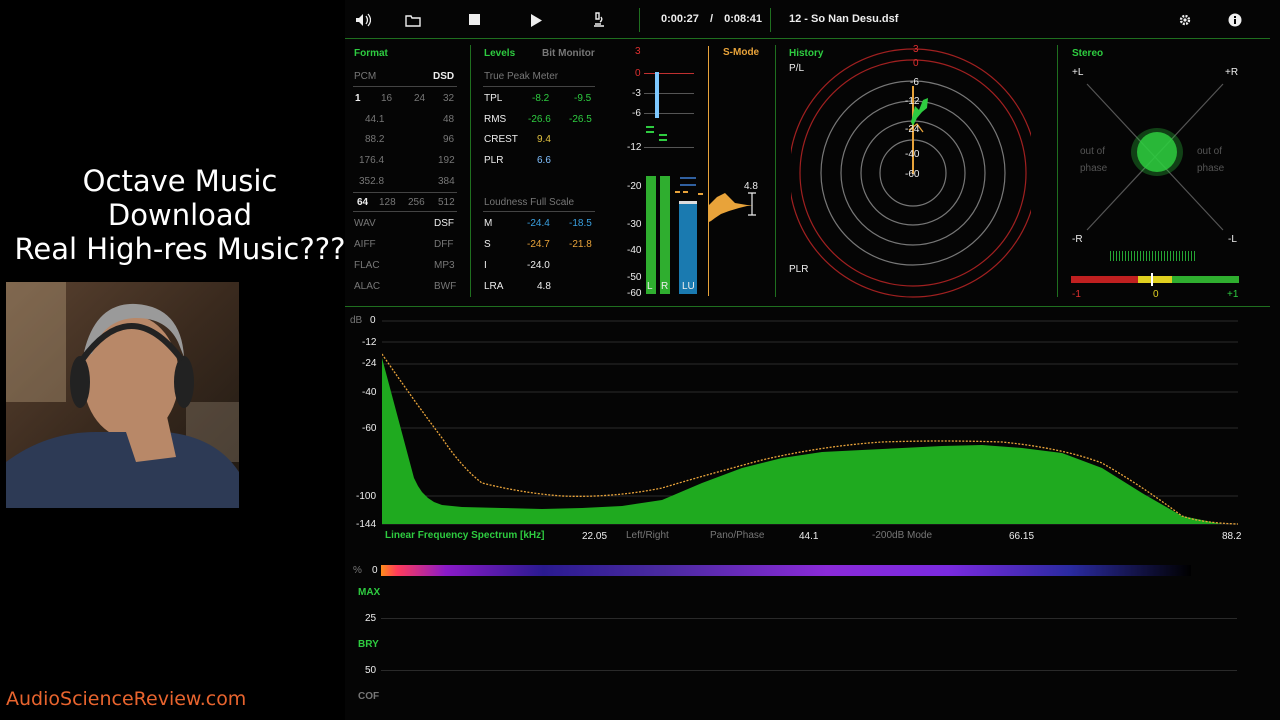  What do you see at coordinates (912, 129) in the screenshot?
I see `ring-label: -24` at bounding box center [912, 129].